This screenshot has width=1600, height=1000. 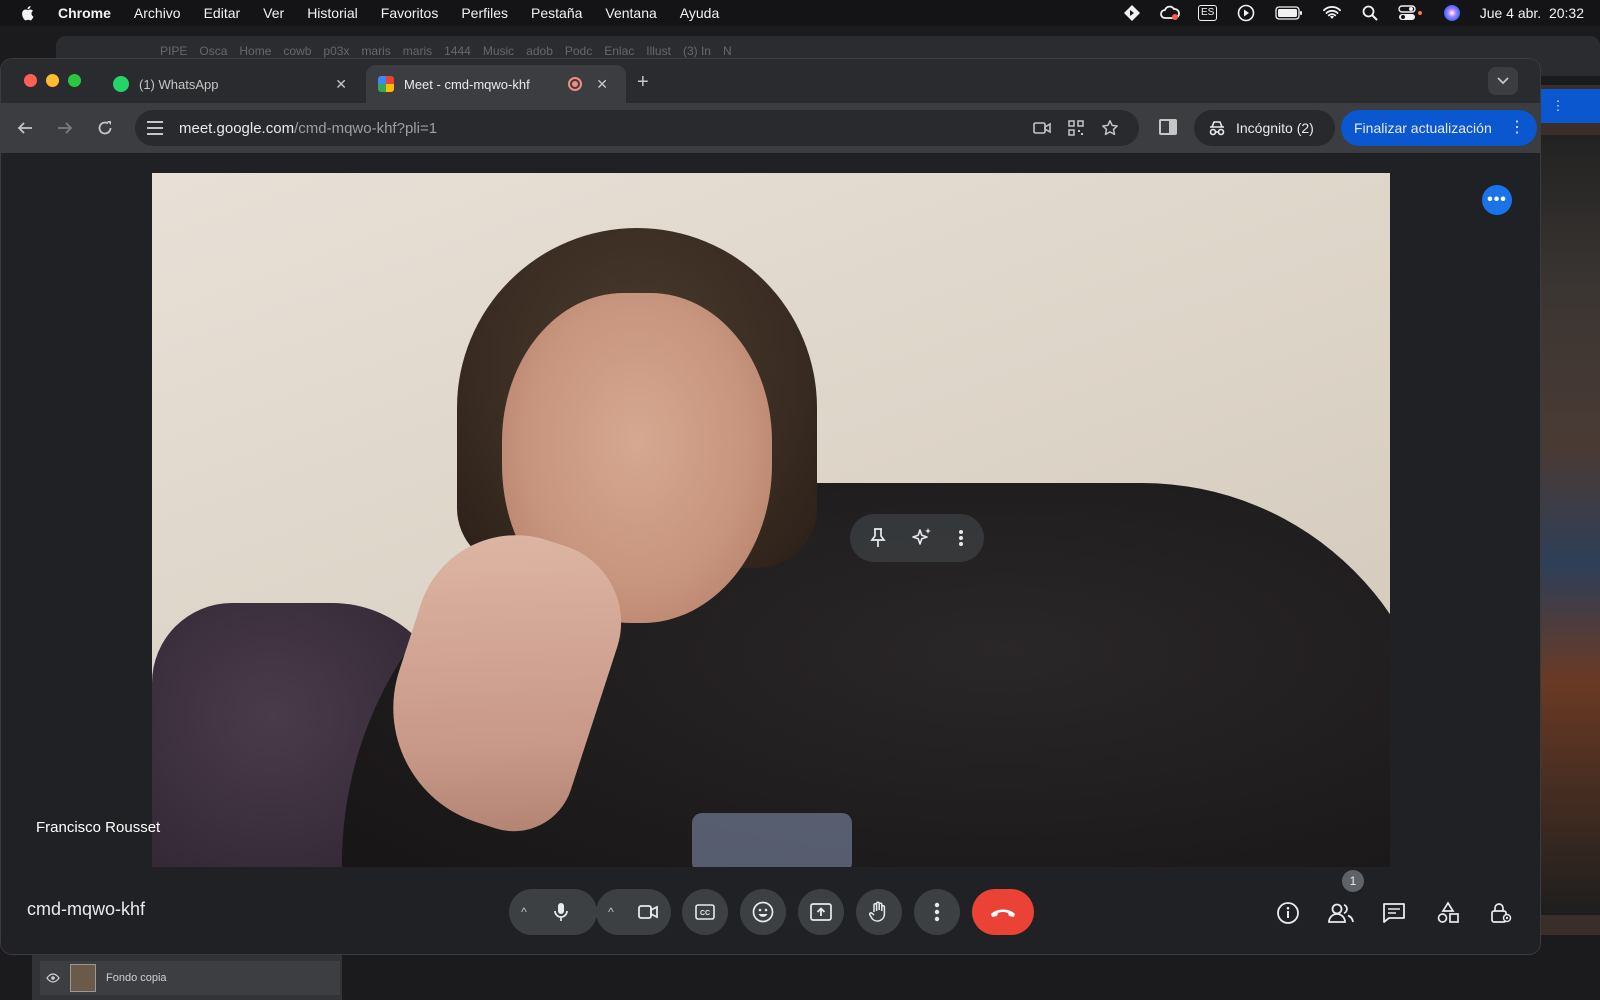 What do you see at coordinates (222, 13) in the screenshot?
I see `menu-editar: Editar` at bounding box center [222, 13].